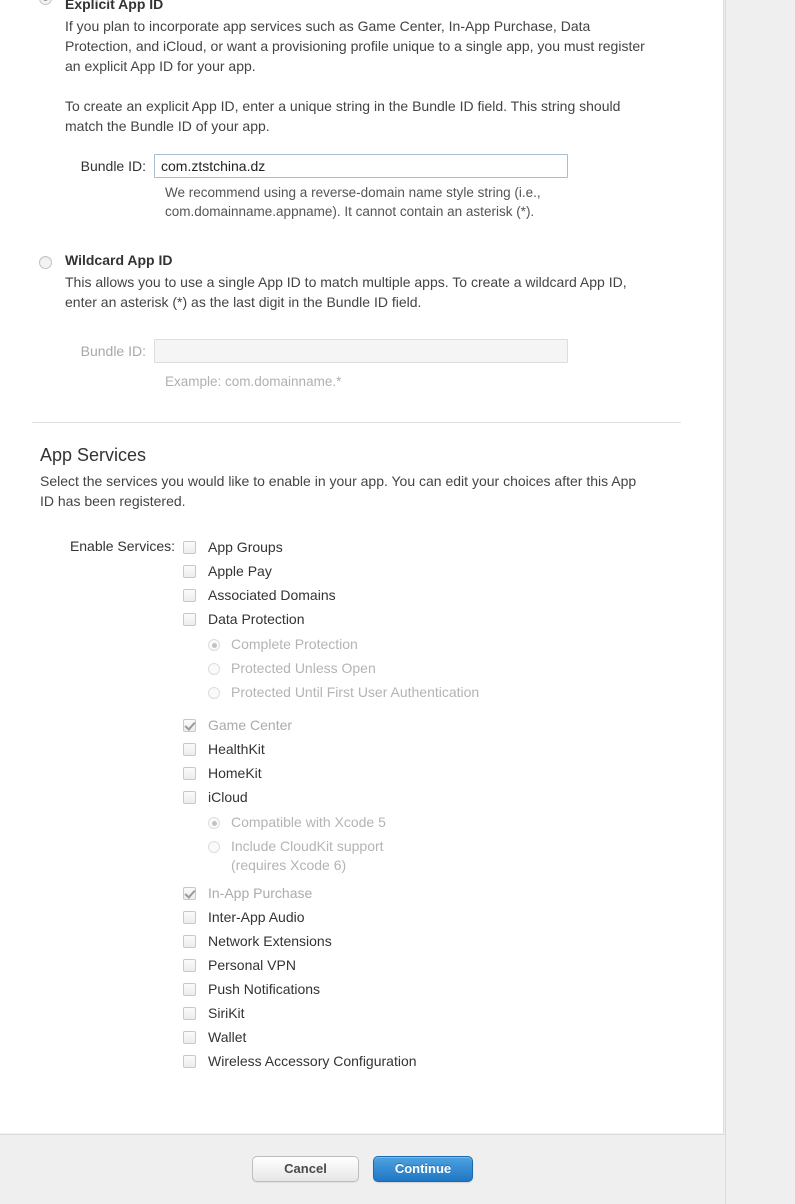 The height and width of the screenshot is (1204, 795). What do you see at coordinates (433, 550) in the screenshot?
I see `service-item-app-groups: App Groups` at bounding box center [433, 550].